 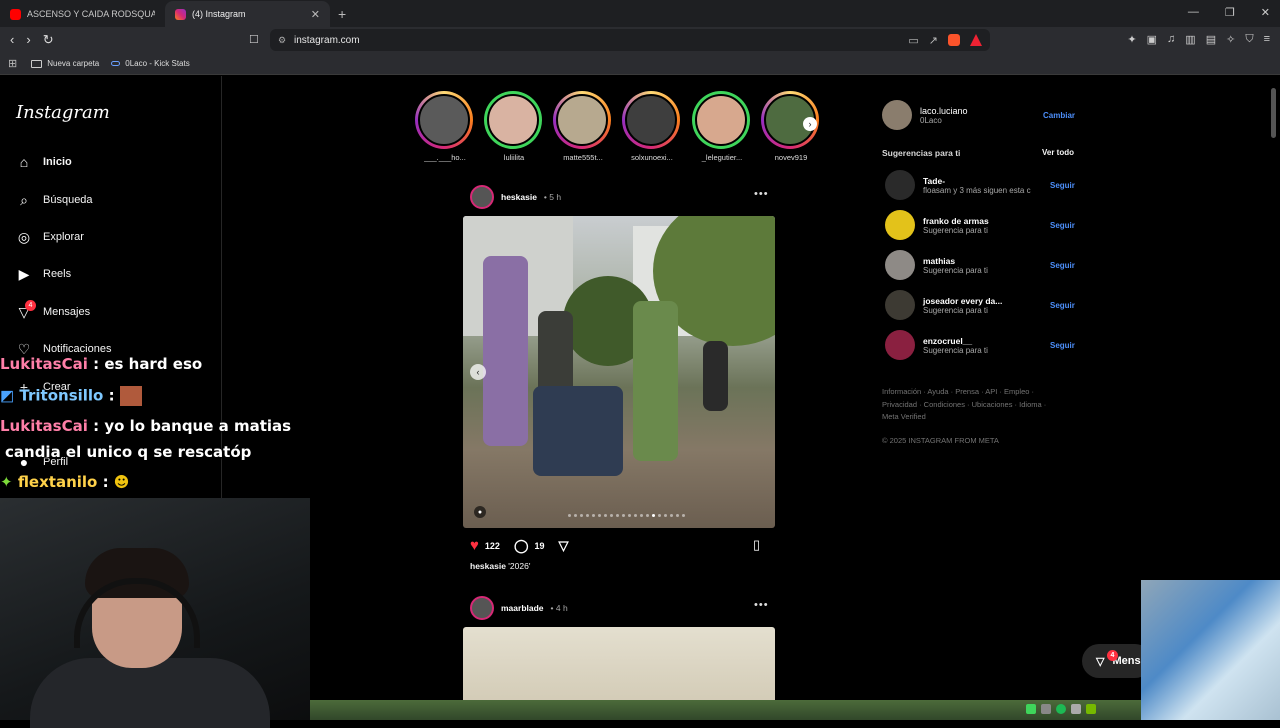 I want to click on stories-next-button: ›, so click(x=810, y=124).